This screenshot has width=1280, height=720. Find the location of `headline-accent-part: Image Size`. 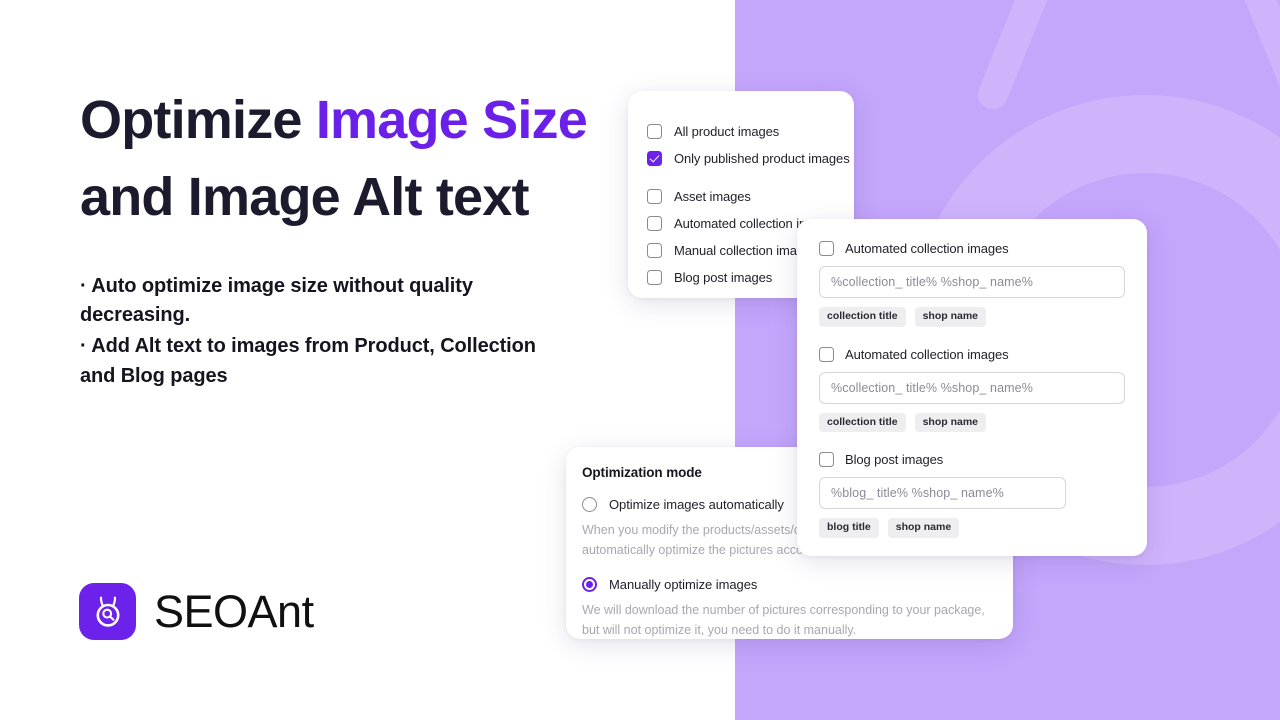

headline-accent-part: Image Size is located at coordinates (451, 120).